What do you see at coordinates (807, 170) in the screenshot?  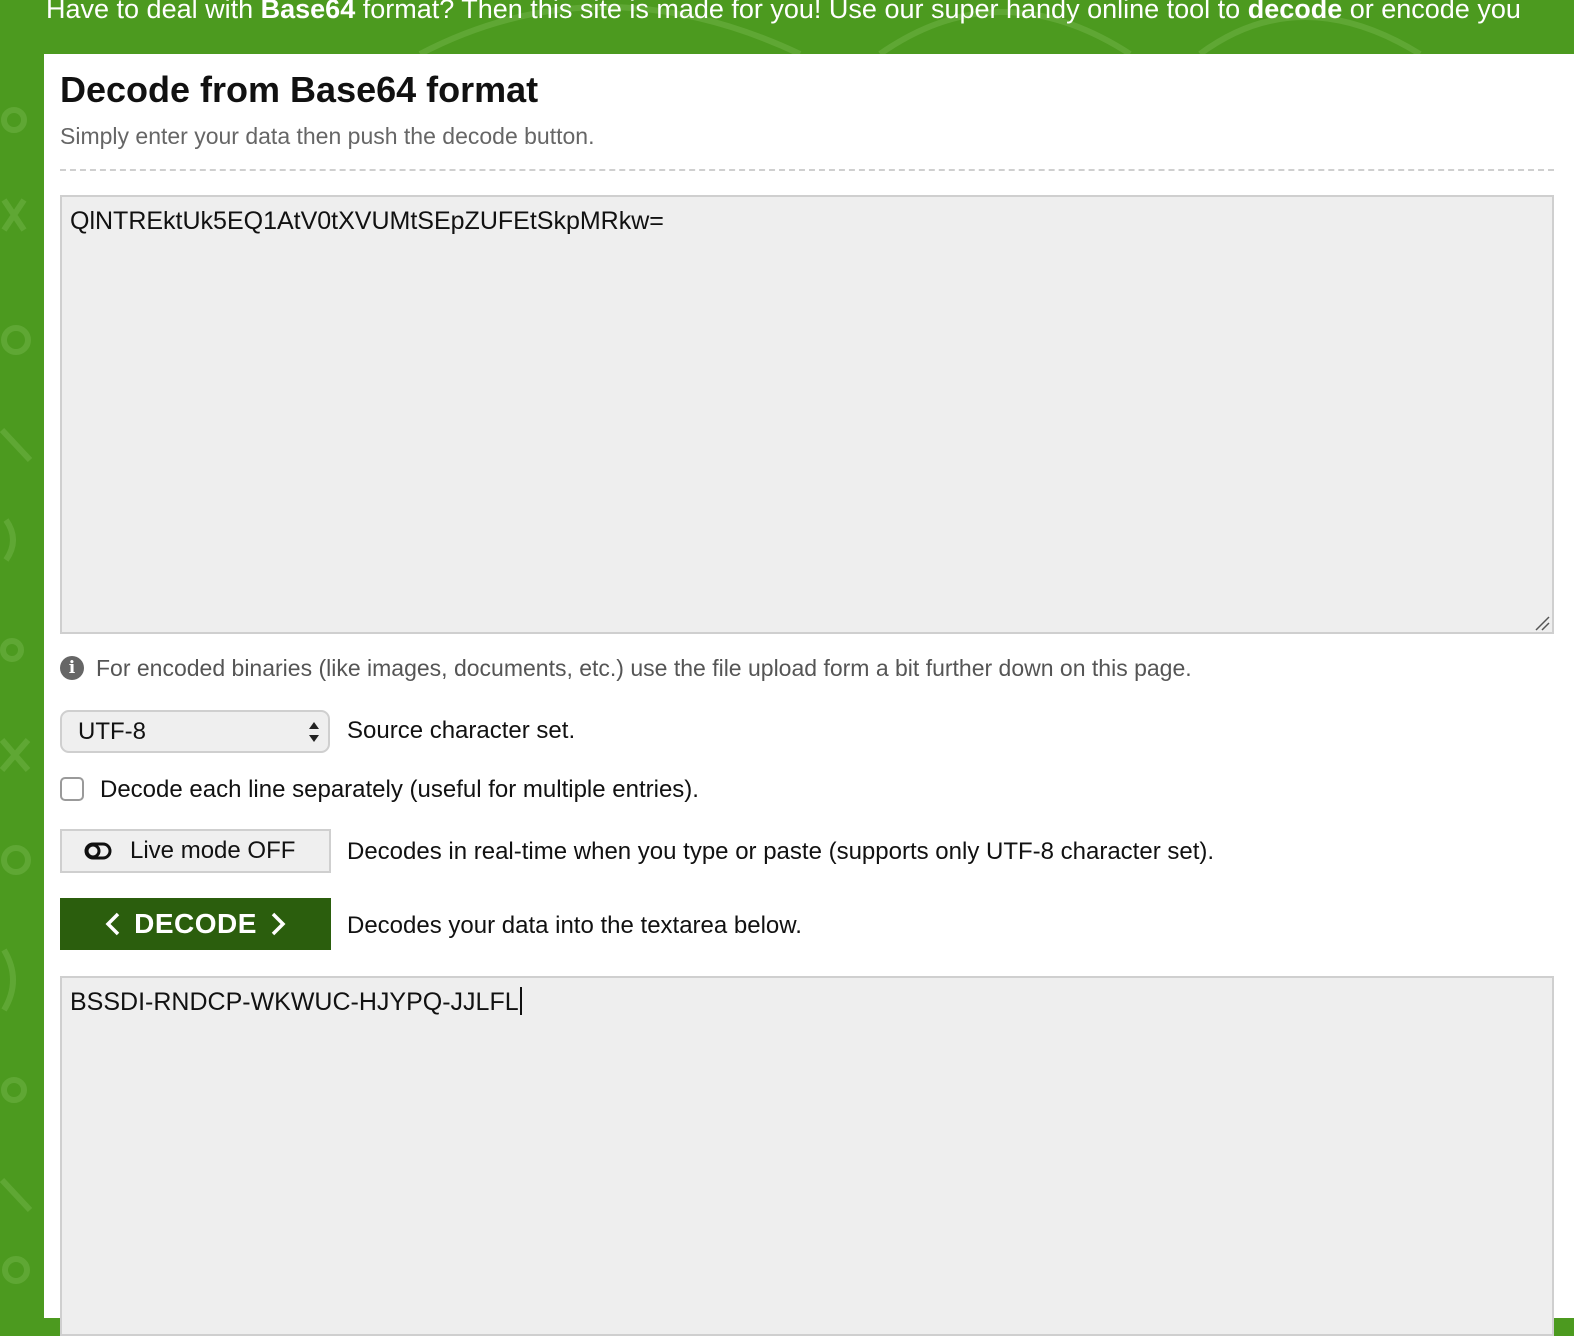 I see `dashed-divider` at bounding box center [807, 170].